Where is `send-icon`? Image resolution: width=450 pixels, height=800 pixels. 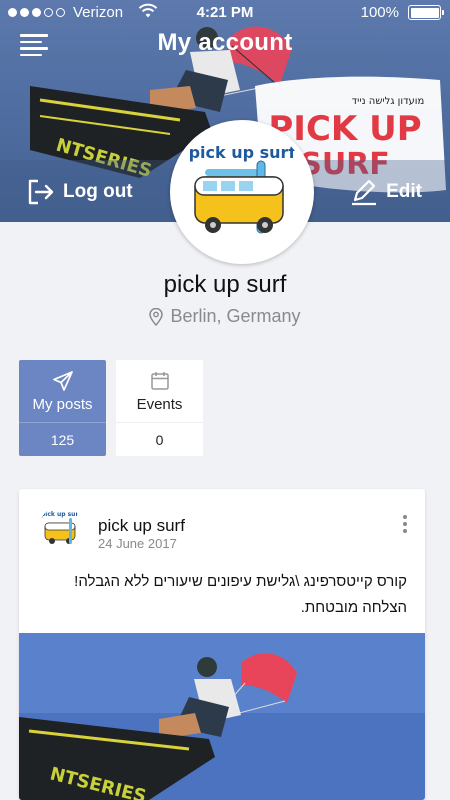 send-icon is located at coordinates (62, 381).